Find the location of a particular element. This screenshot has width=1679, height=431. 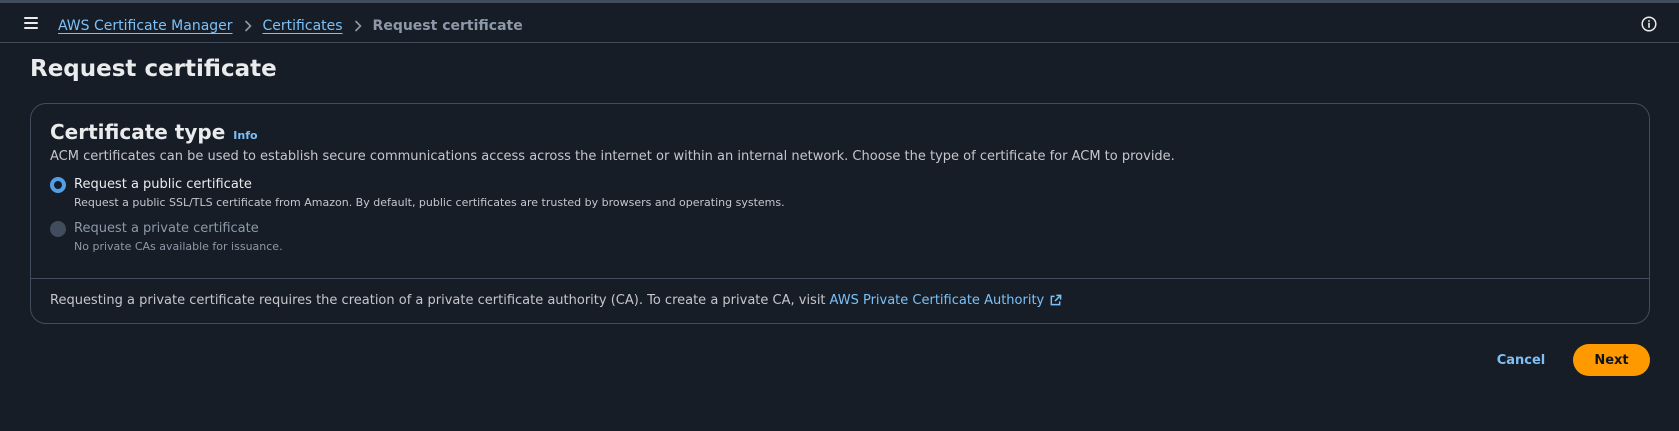

hamburger-menu-icon is located at coordinates (31, 23).